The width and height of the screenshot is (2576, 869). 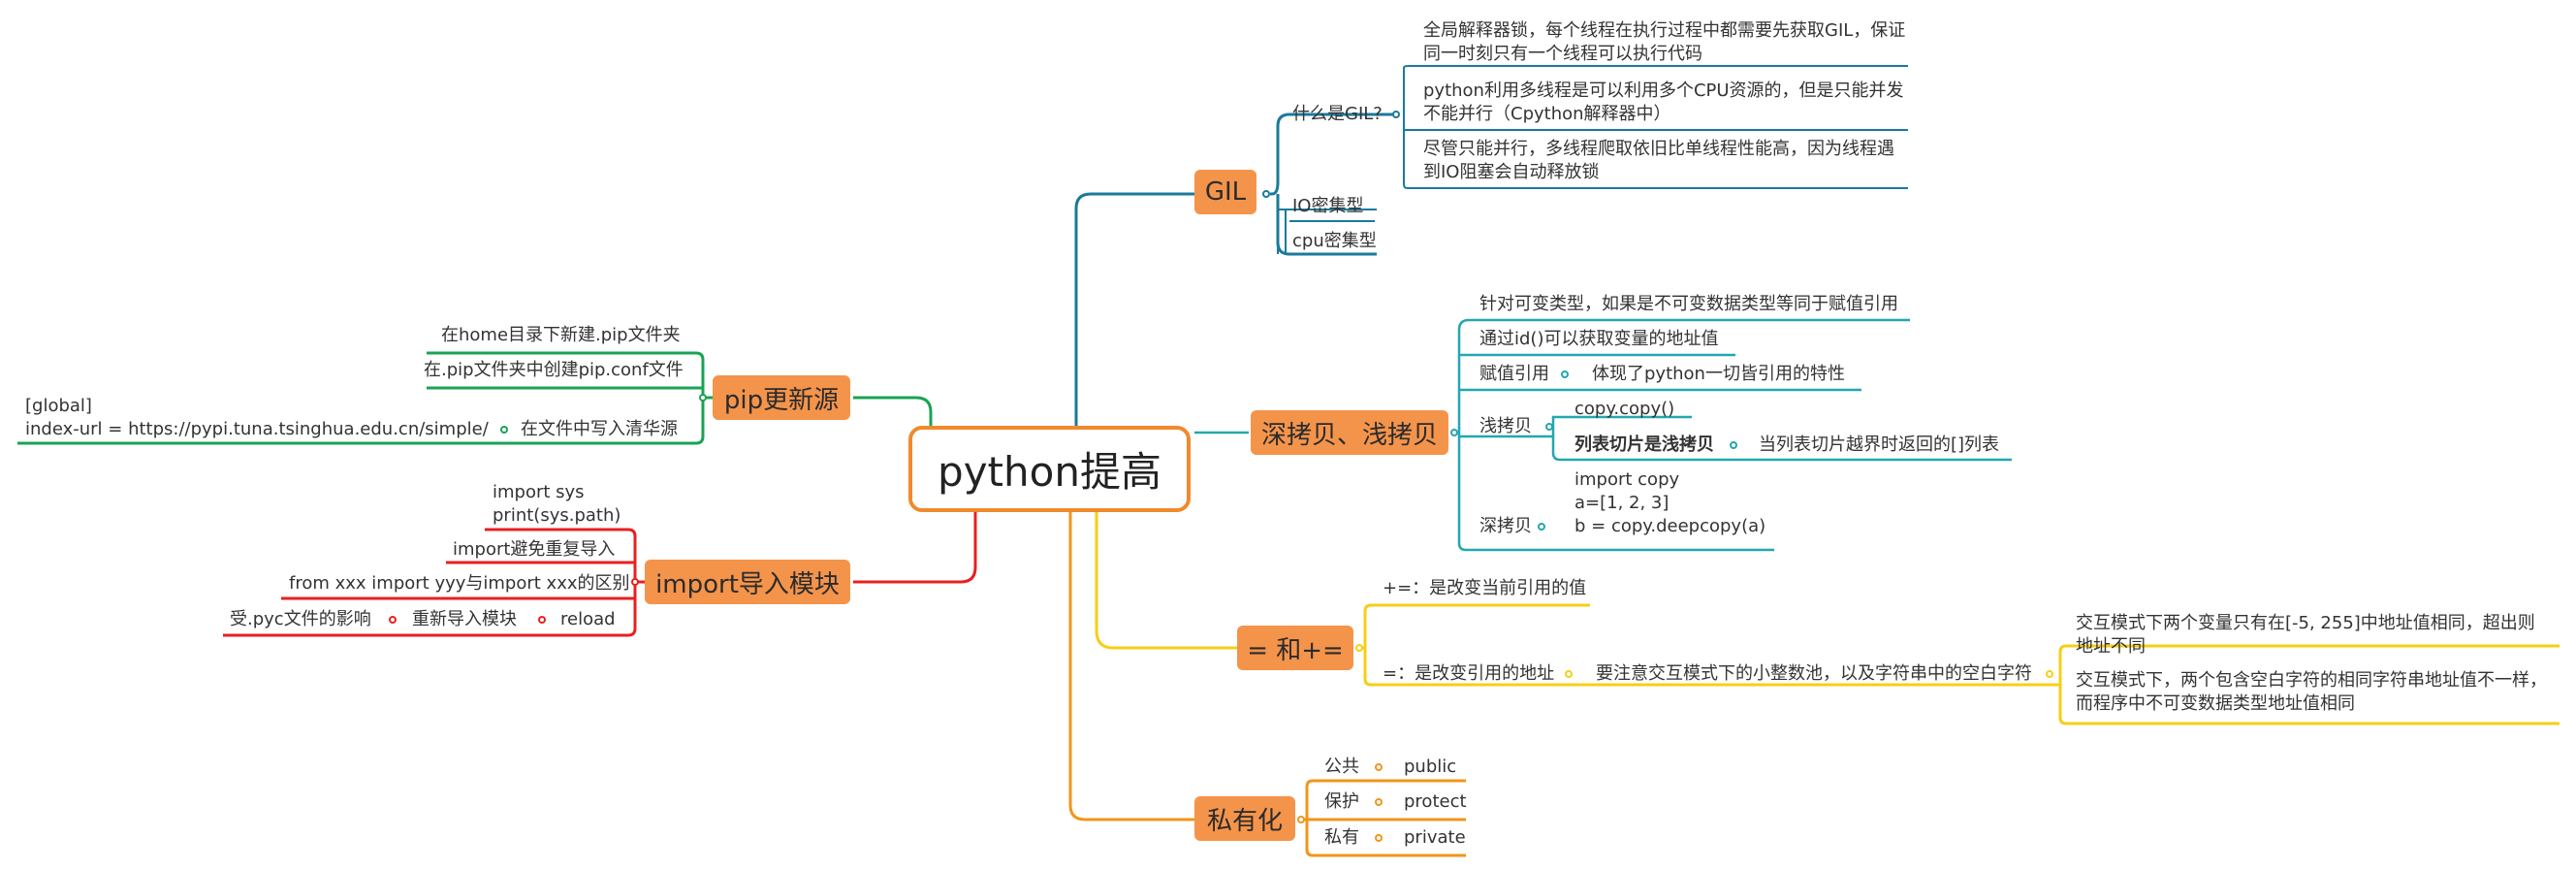 I want to click on topic-copy: 深拷贝、浅拷贝, so click(x=1349, y=432).